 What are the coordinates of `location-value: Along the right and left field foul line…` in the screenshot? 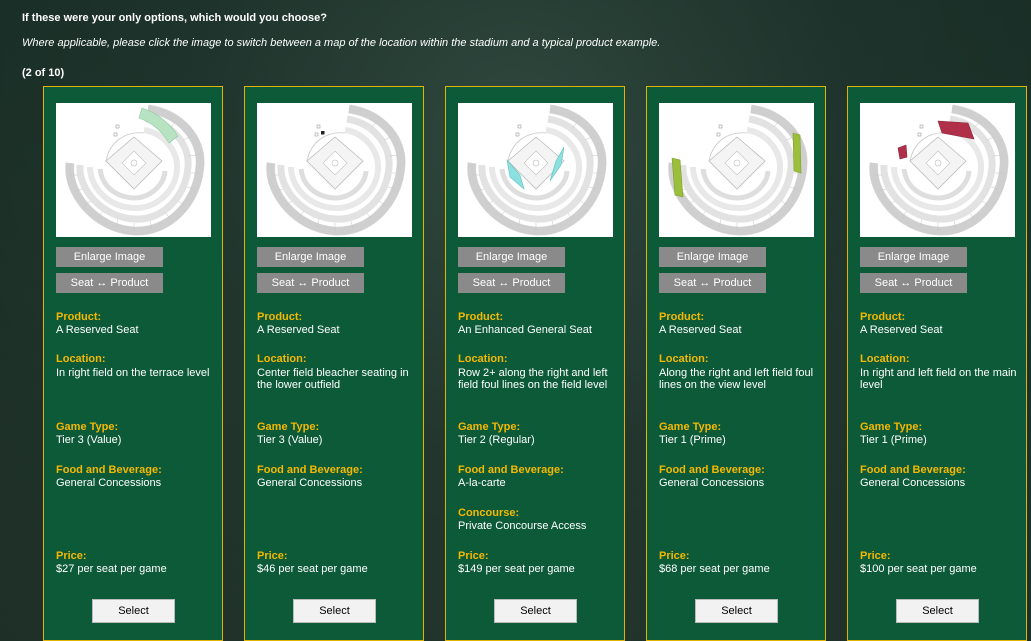 It's located at (736, 379).